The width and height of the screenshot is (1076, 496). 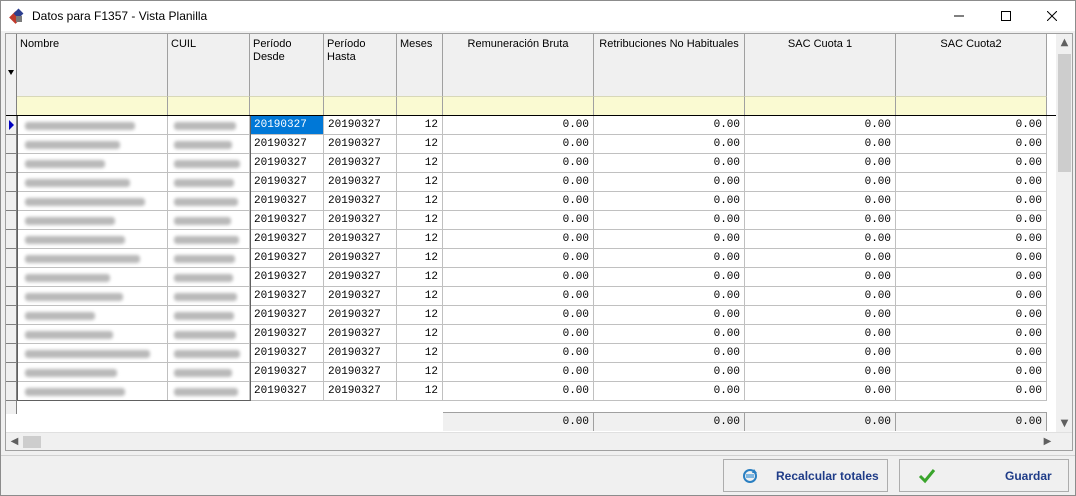 I want to click on filter-cell-meses, so click(x=420, y=105).